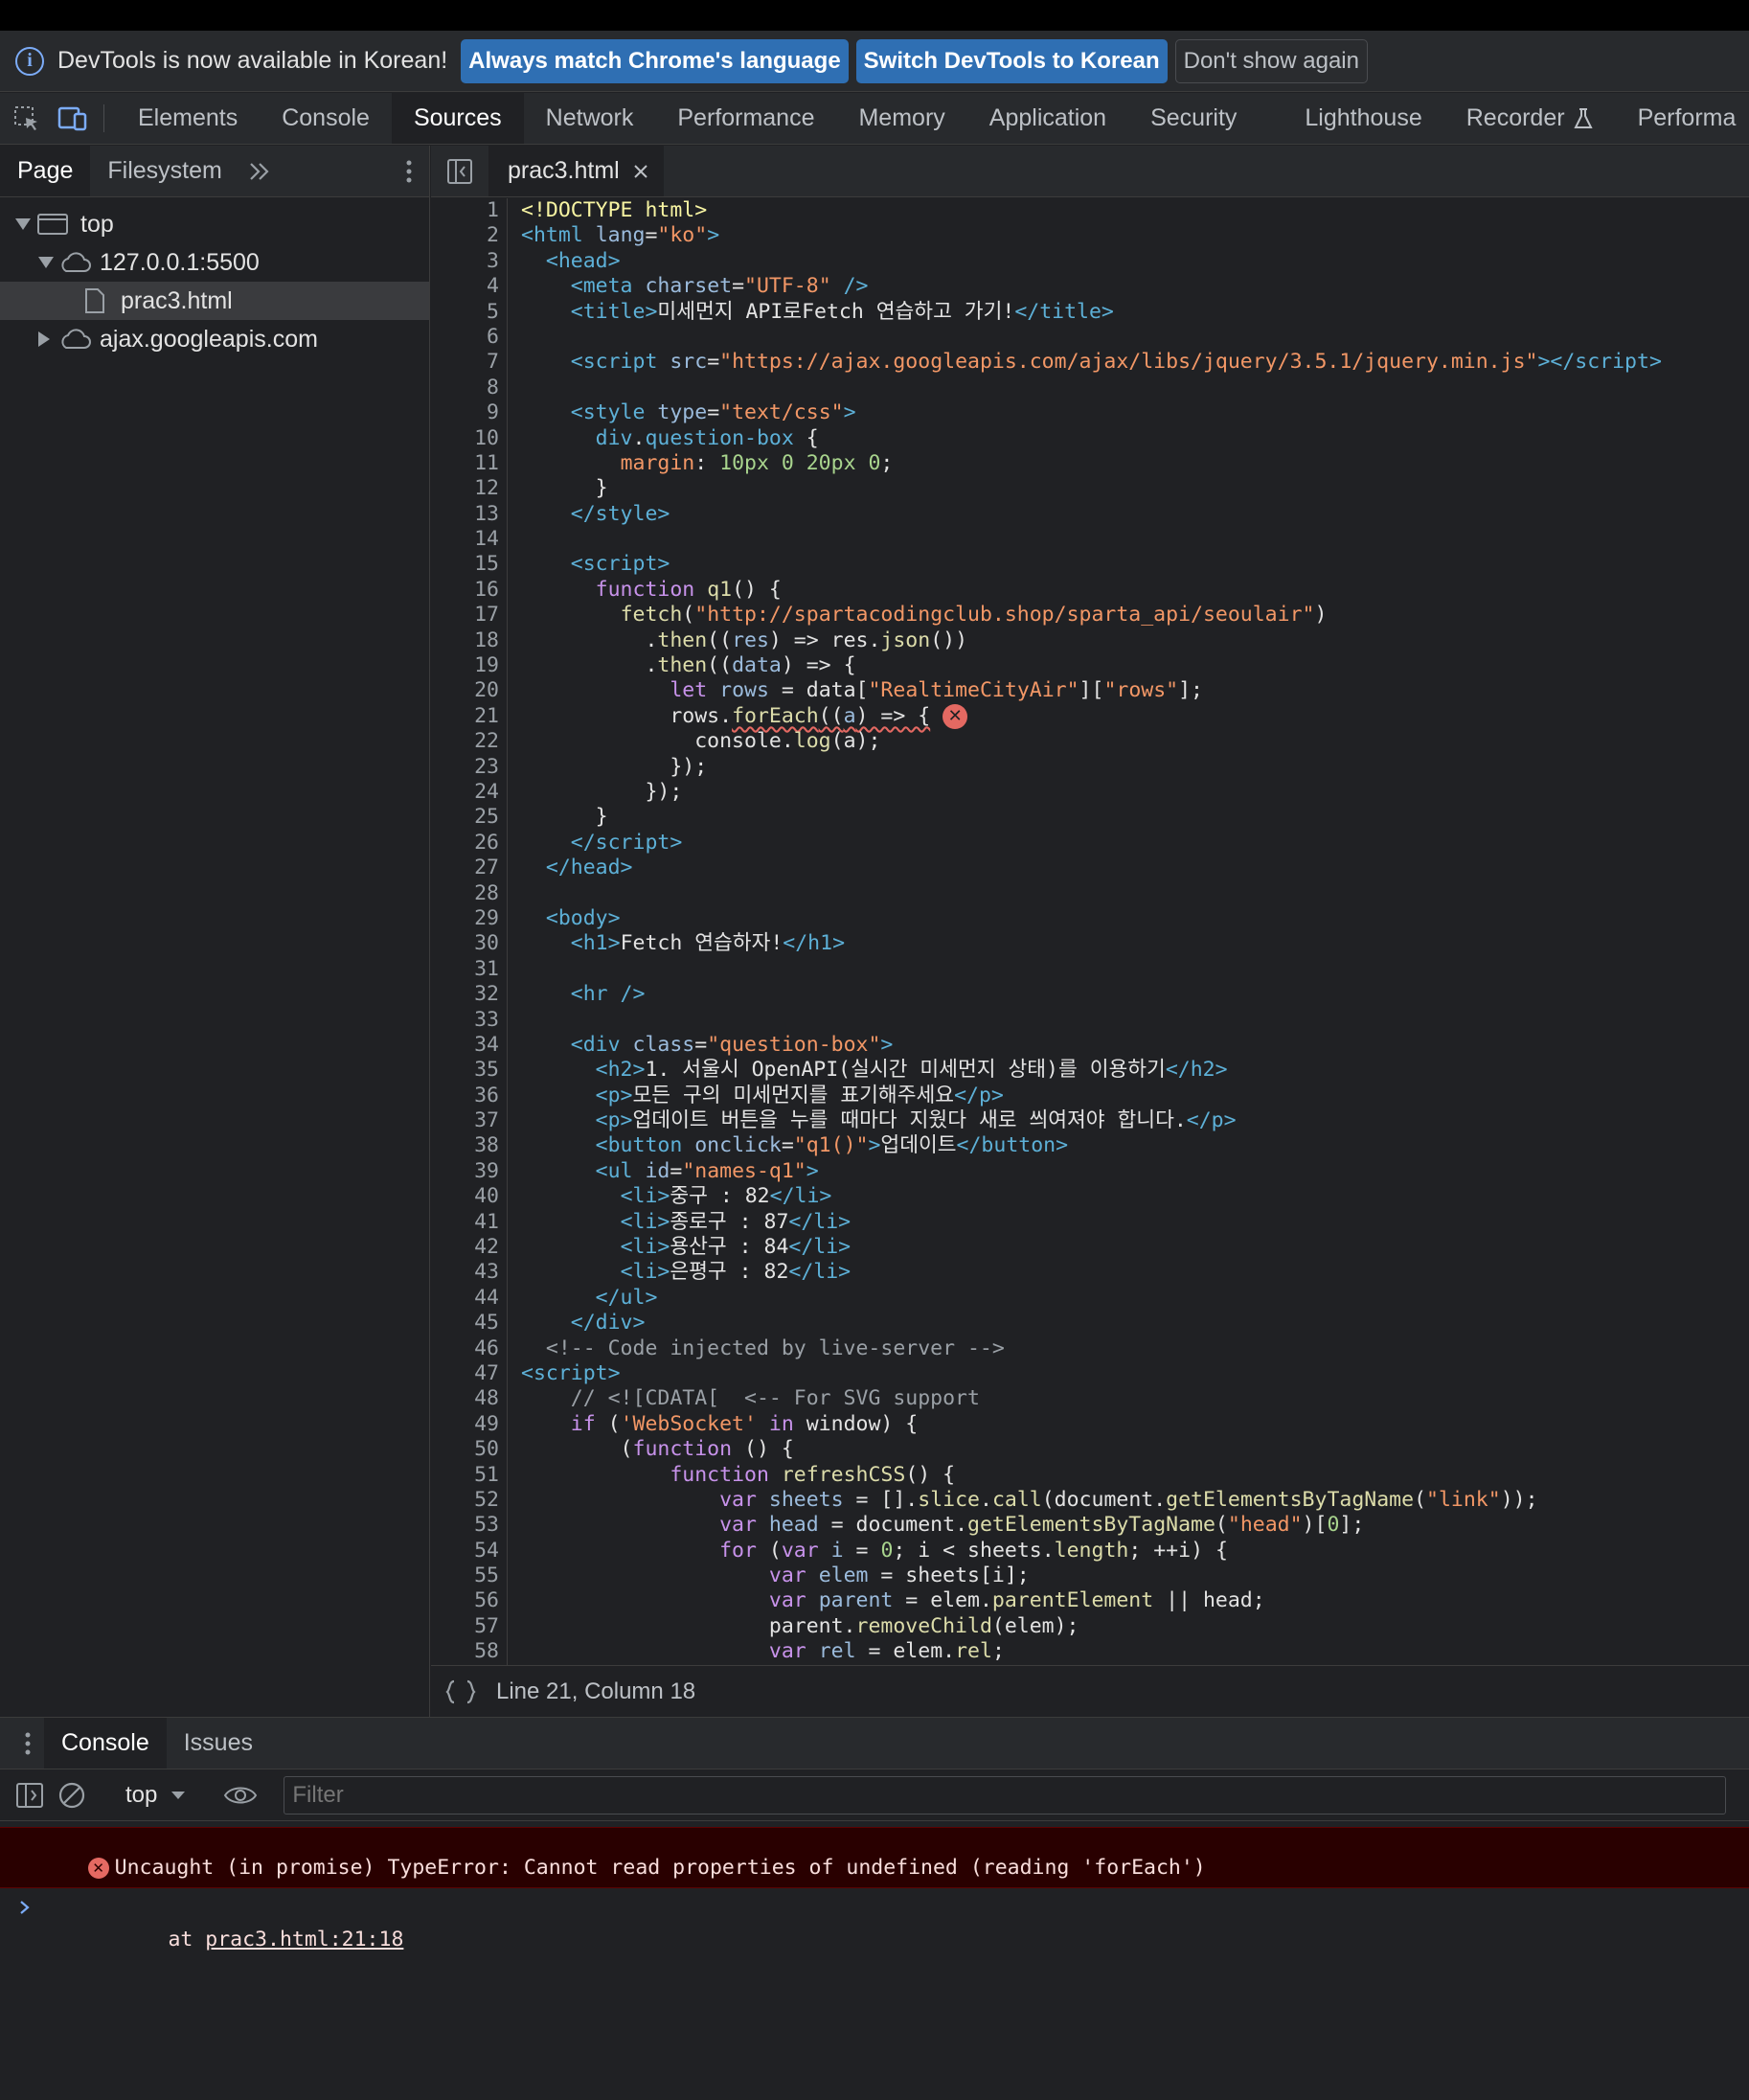  Describe the element at coordinates (469, 640) in the screenshot. I see `line-number: 18` at that location.